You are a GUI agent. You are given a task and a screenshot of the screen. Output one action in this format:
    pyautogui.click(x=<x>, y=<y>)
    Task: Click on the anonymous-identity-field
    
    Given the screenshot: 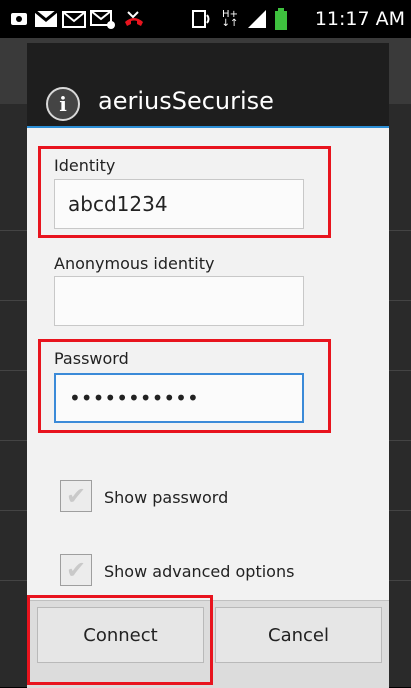 What is the action you would take?
    pyautogui.click(x=179, y=301)
    